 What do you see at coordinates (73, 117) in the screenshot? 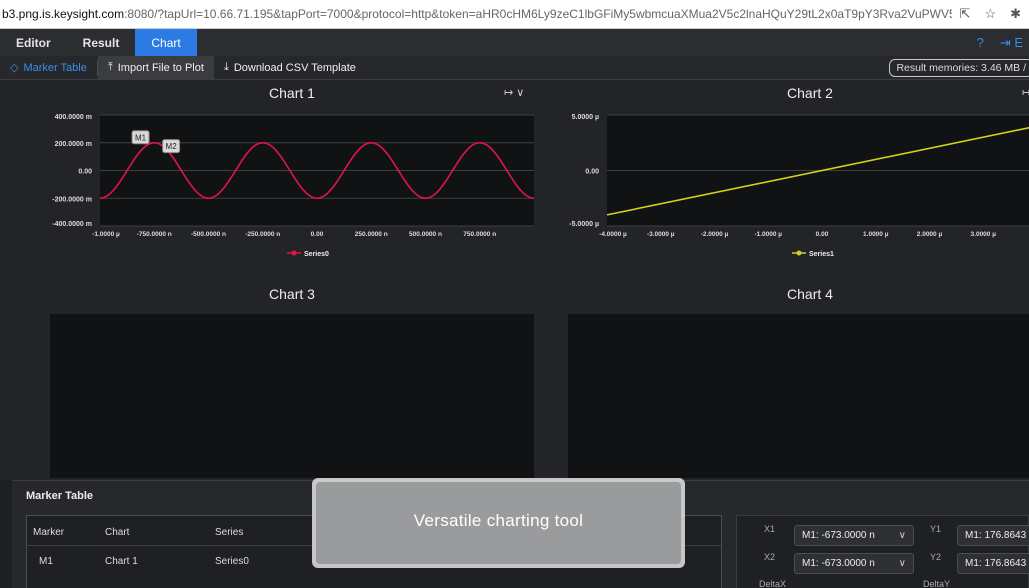
I see `y-tick-label: 400.0000 m` at bounding box center [73, 117].